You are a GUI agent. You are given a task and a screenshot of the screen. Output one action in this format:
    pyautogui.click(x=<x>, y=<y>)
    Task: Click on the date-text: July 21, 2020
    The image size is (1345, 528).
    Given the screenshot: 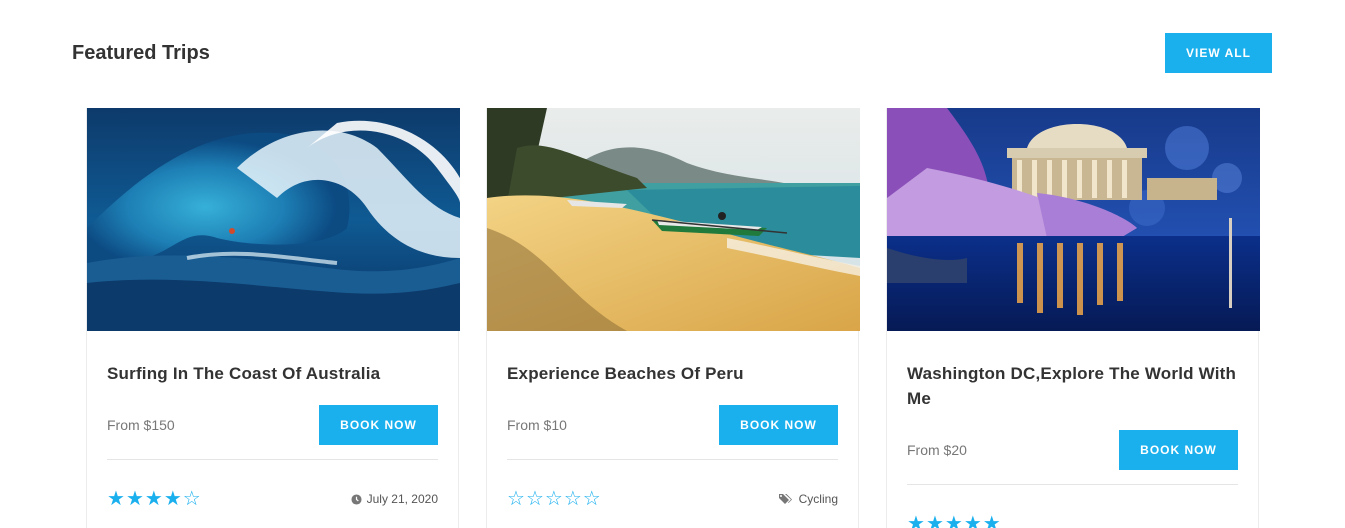 What is the action you would take?
    pyautogui.click(x=402, y=499)
    